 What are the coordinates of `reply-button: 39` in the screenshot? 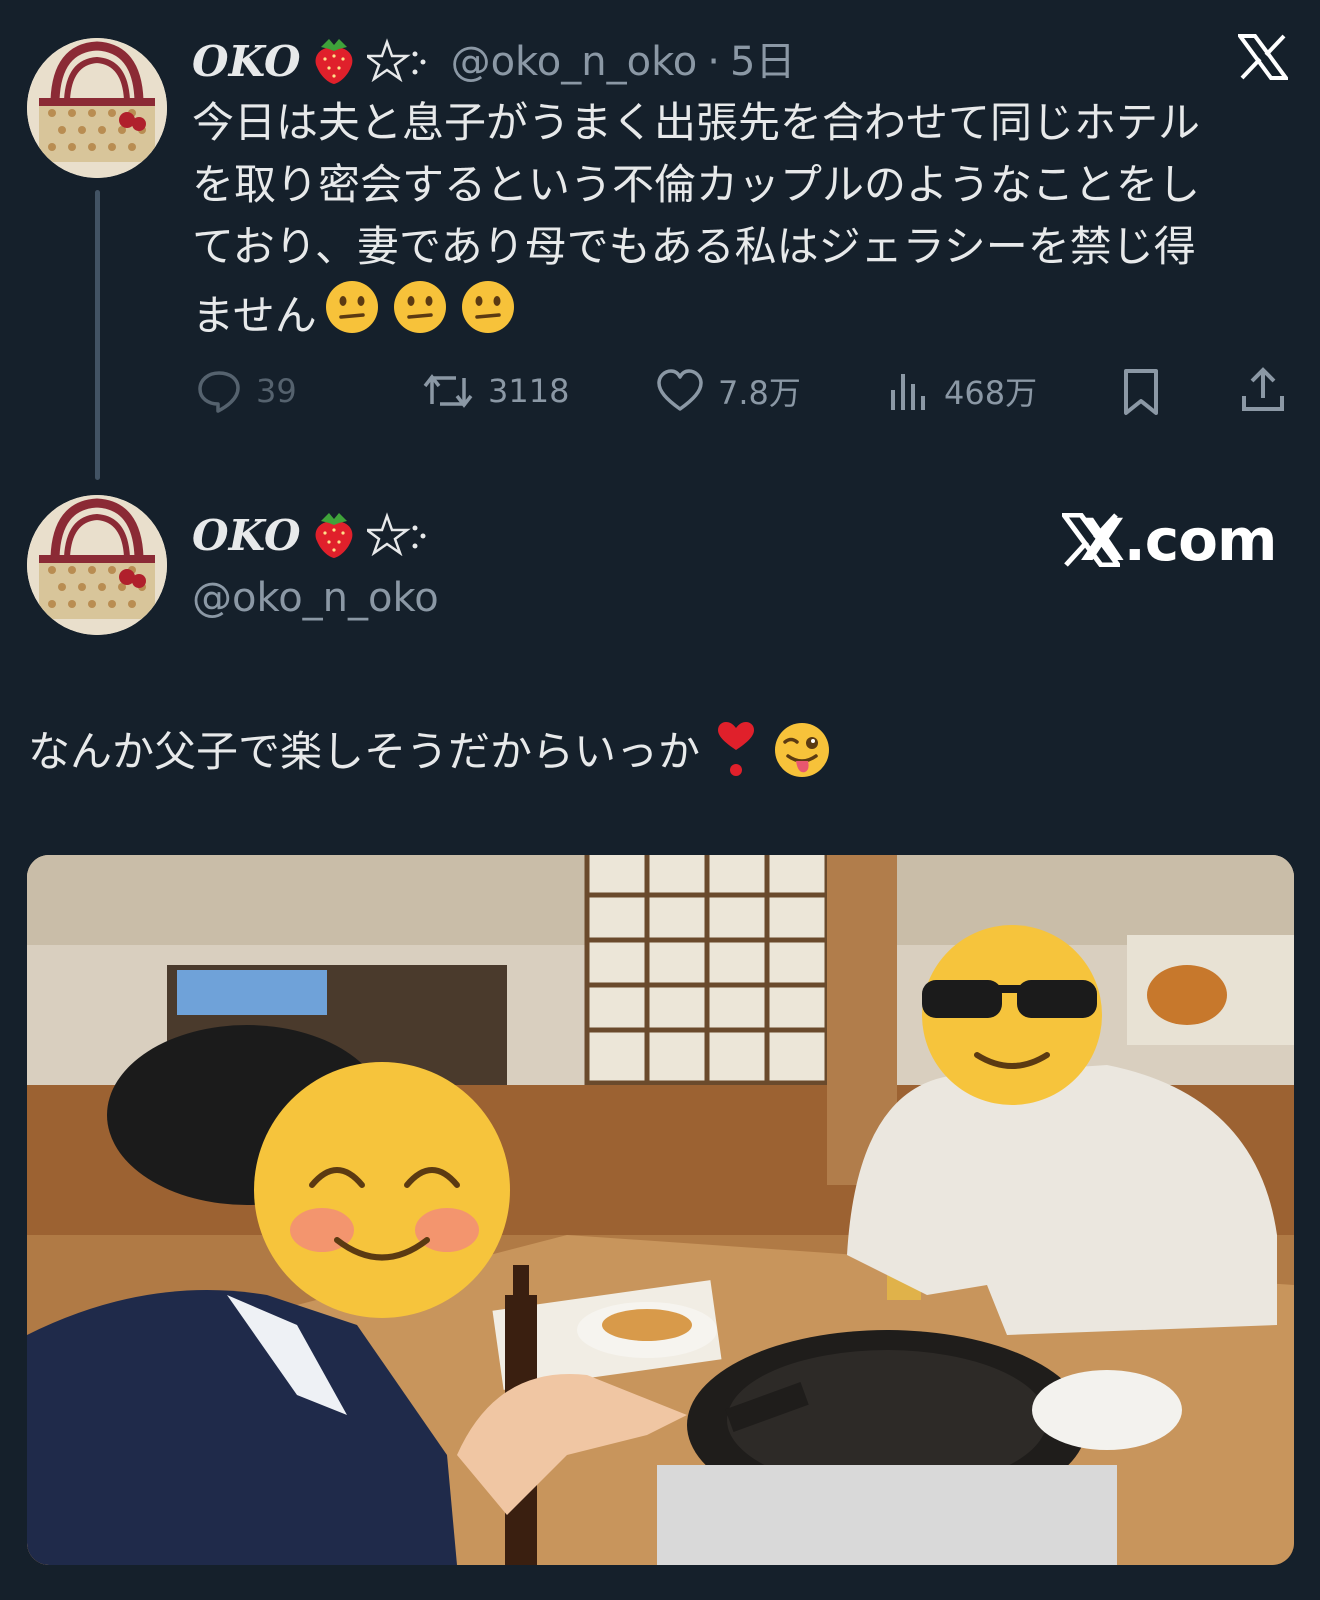 It's located at (246, 391).